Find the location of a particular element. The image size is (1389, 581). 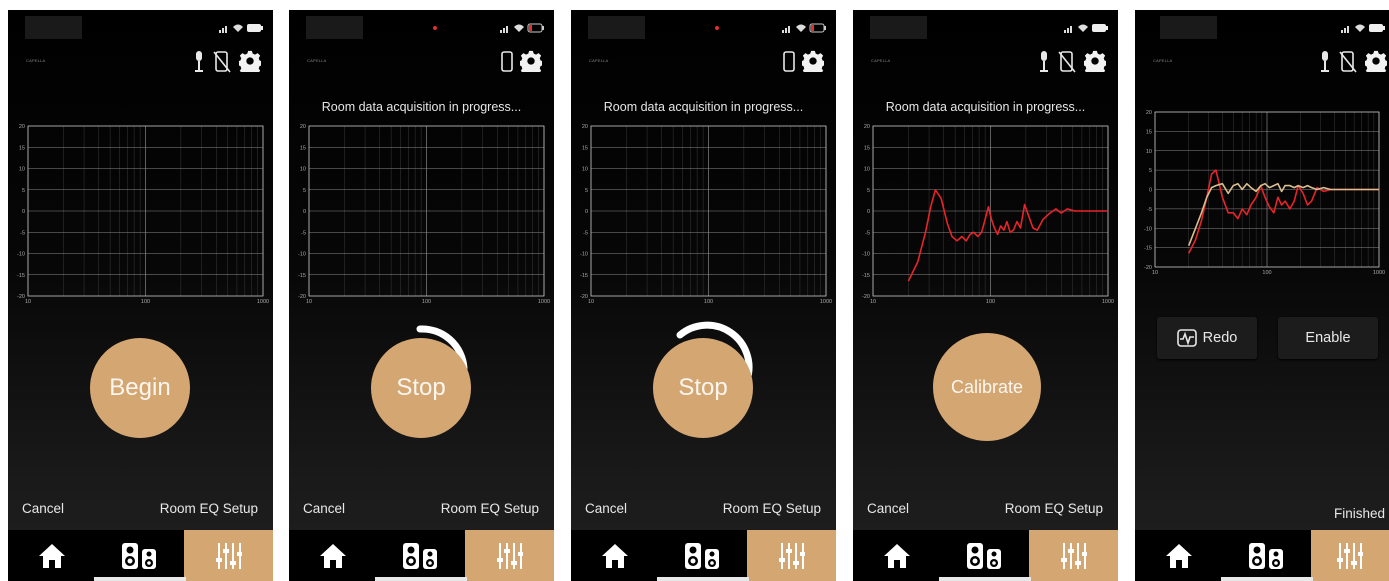

speakers-icon is located at coordinates (139, 555).